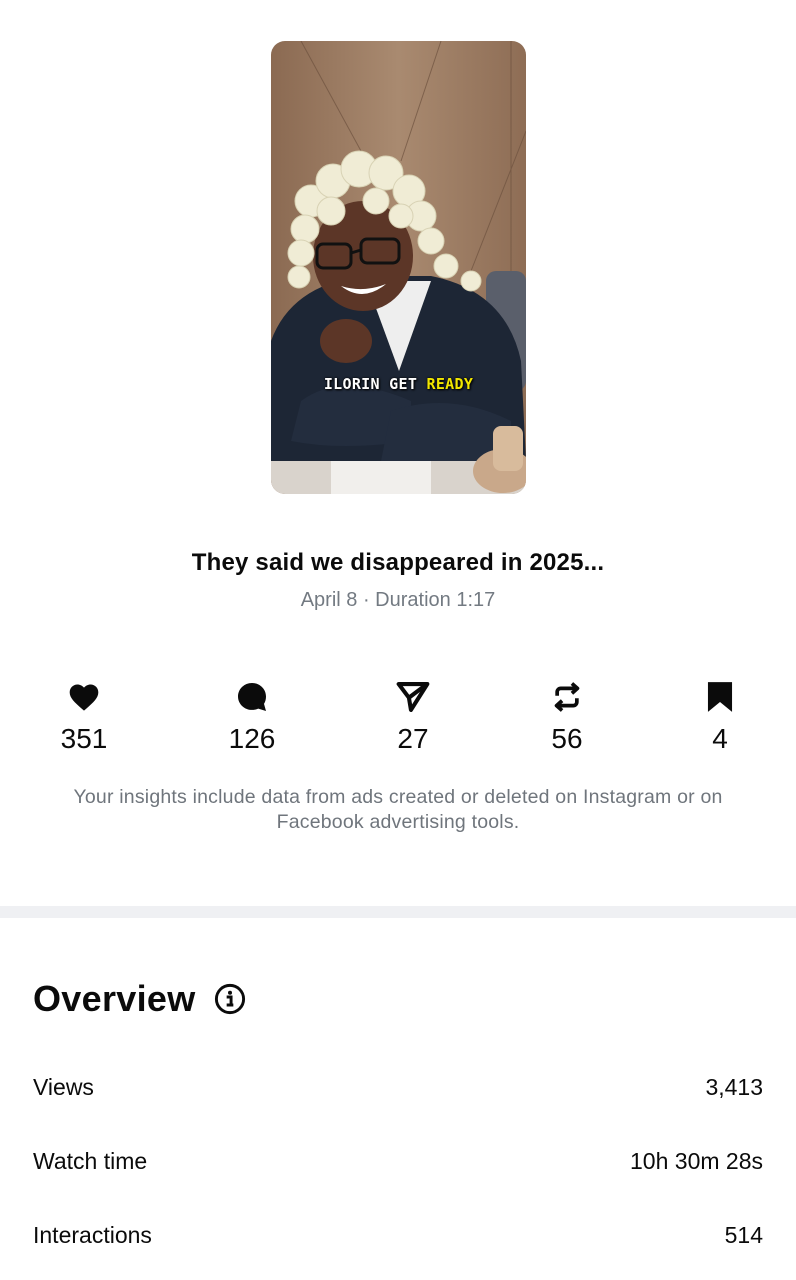  I want to click on reposts-stat: 56, so click(567, 718).